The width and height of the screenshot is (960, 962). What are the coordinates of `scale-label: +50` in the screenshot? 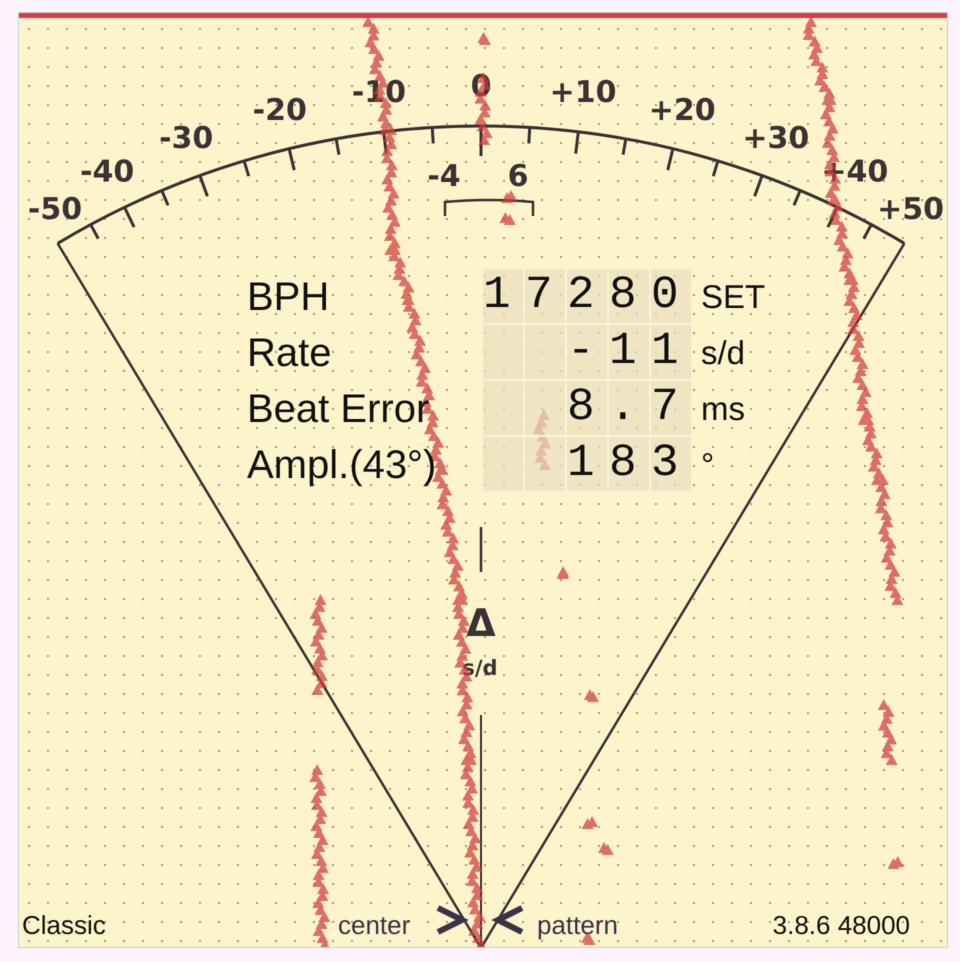 It's located at (910, 210).